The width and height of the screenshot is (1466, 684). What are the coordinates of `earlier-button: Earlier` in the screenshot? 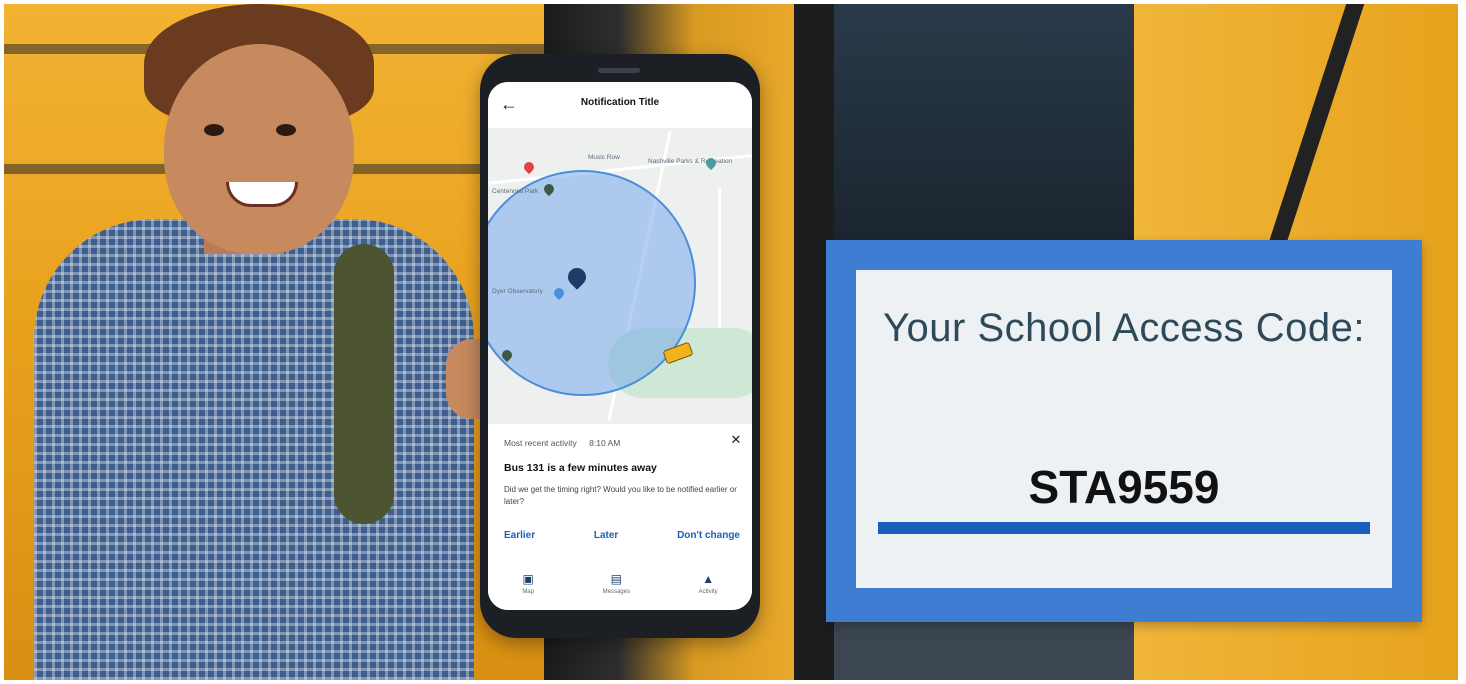 It's located at (519, 535).